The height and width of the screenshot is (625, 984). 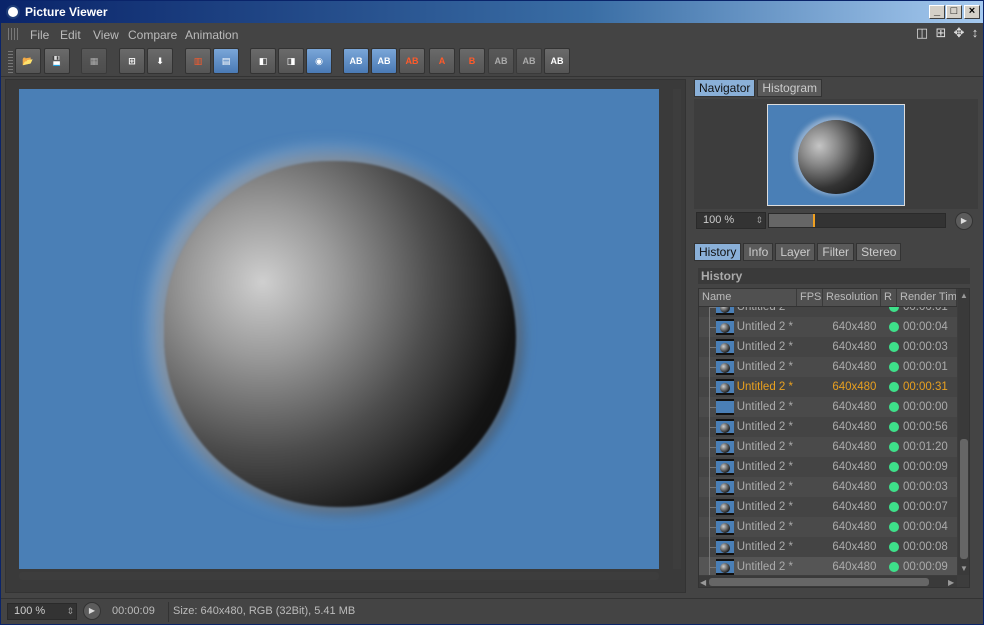 I want to click on filter-button: ▦, so click(x=94, y=61).